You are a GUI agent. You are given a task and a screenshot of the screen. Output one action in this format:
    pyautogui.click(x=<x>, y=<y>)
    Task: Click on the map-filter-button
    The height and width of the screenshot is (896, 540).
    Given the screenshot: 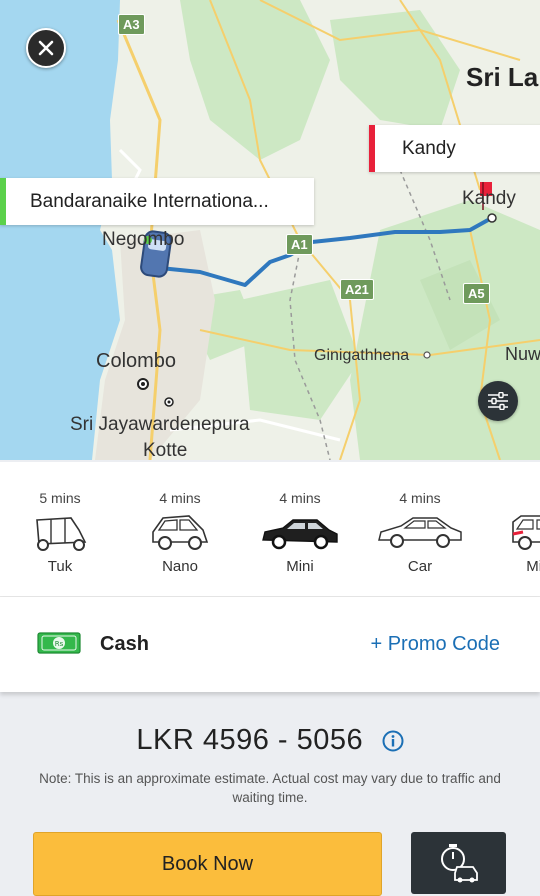 What is the action you would take?
    pyautogui.click(x=498, y=401)
    